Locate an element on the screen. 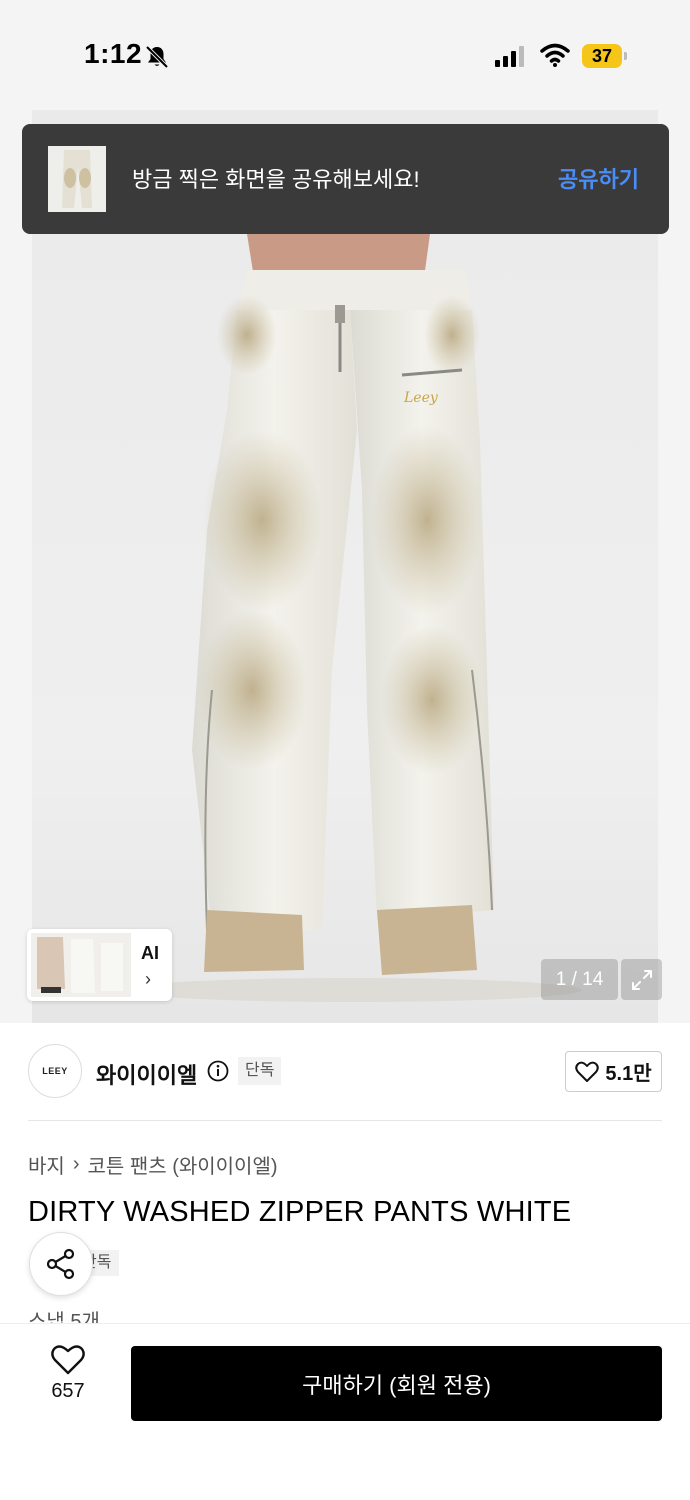  brand-row: LEEY 와이이이엘 단독 5.1만 is located at coordinates (345, 1071).